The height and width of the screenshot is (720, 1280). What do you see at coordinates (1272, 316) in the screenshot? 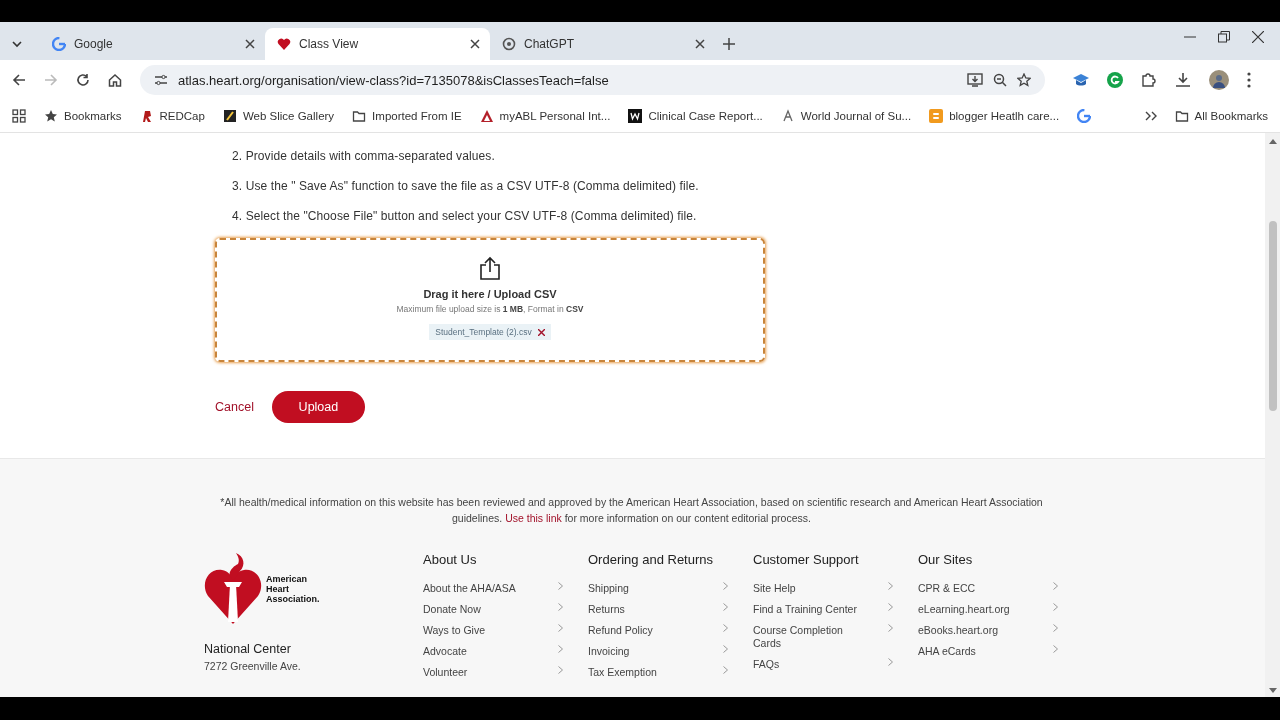
I see `scrollbar-thumb` at bounding box center [1272, 316].